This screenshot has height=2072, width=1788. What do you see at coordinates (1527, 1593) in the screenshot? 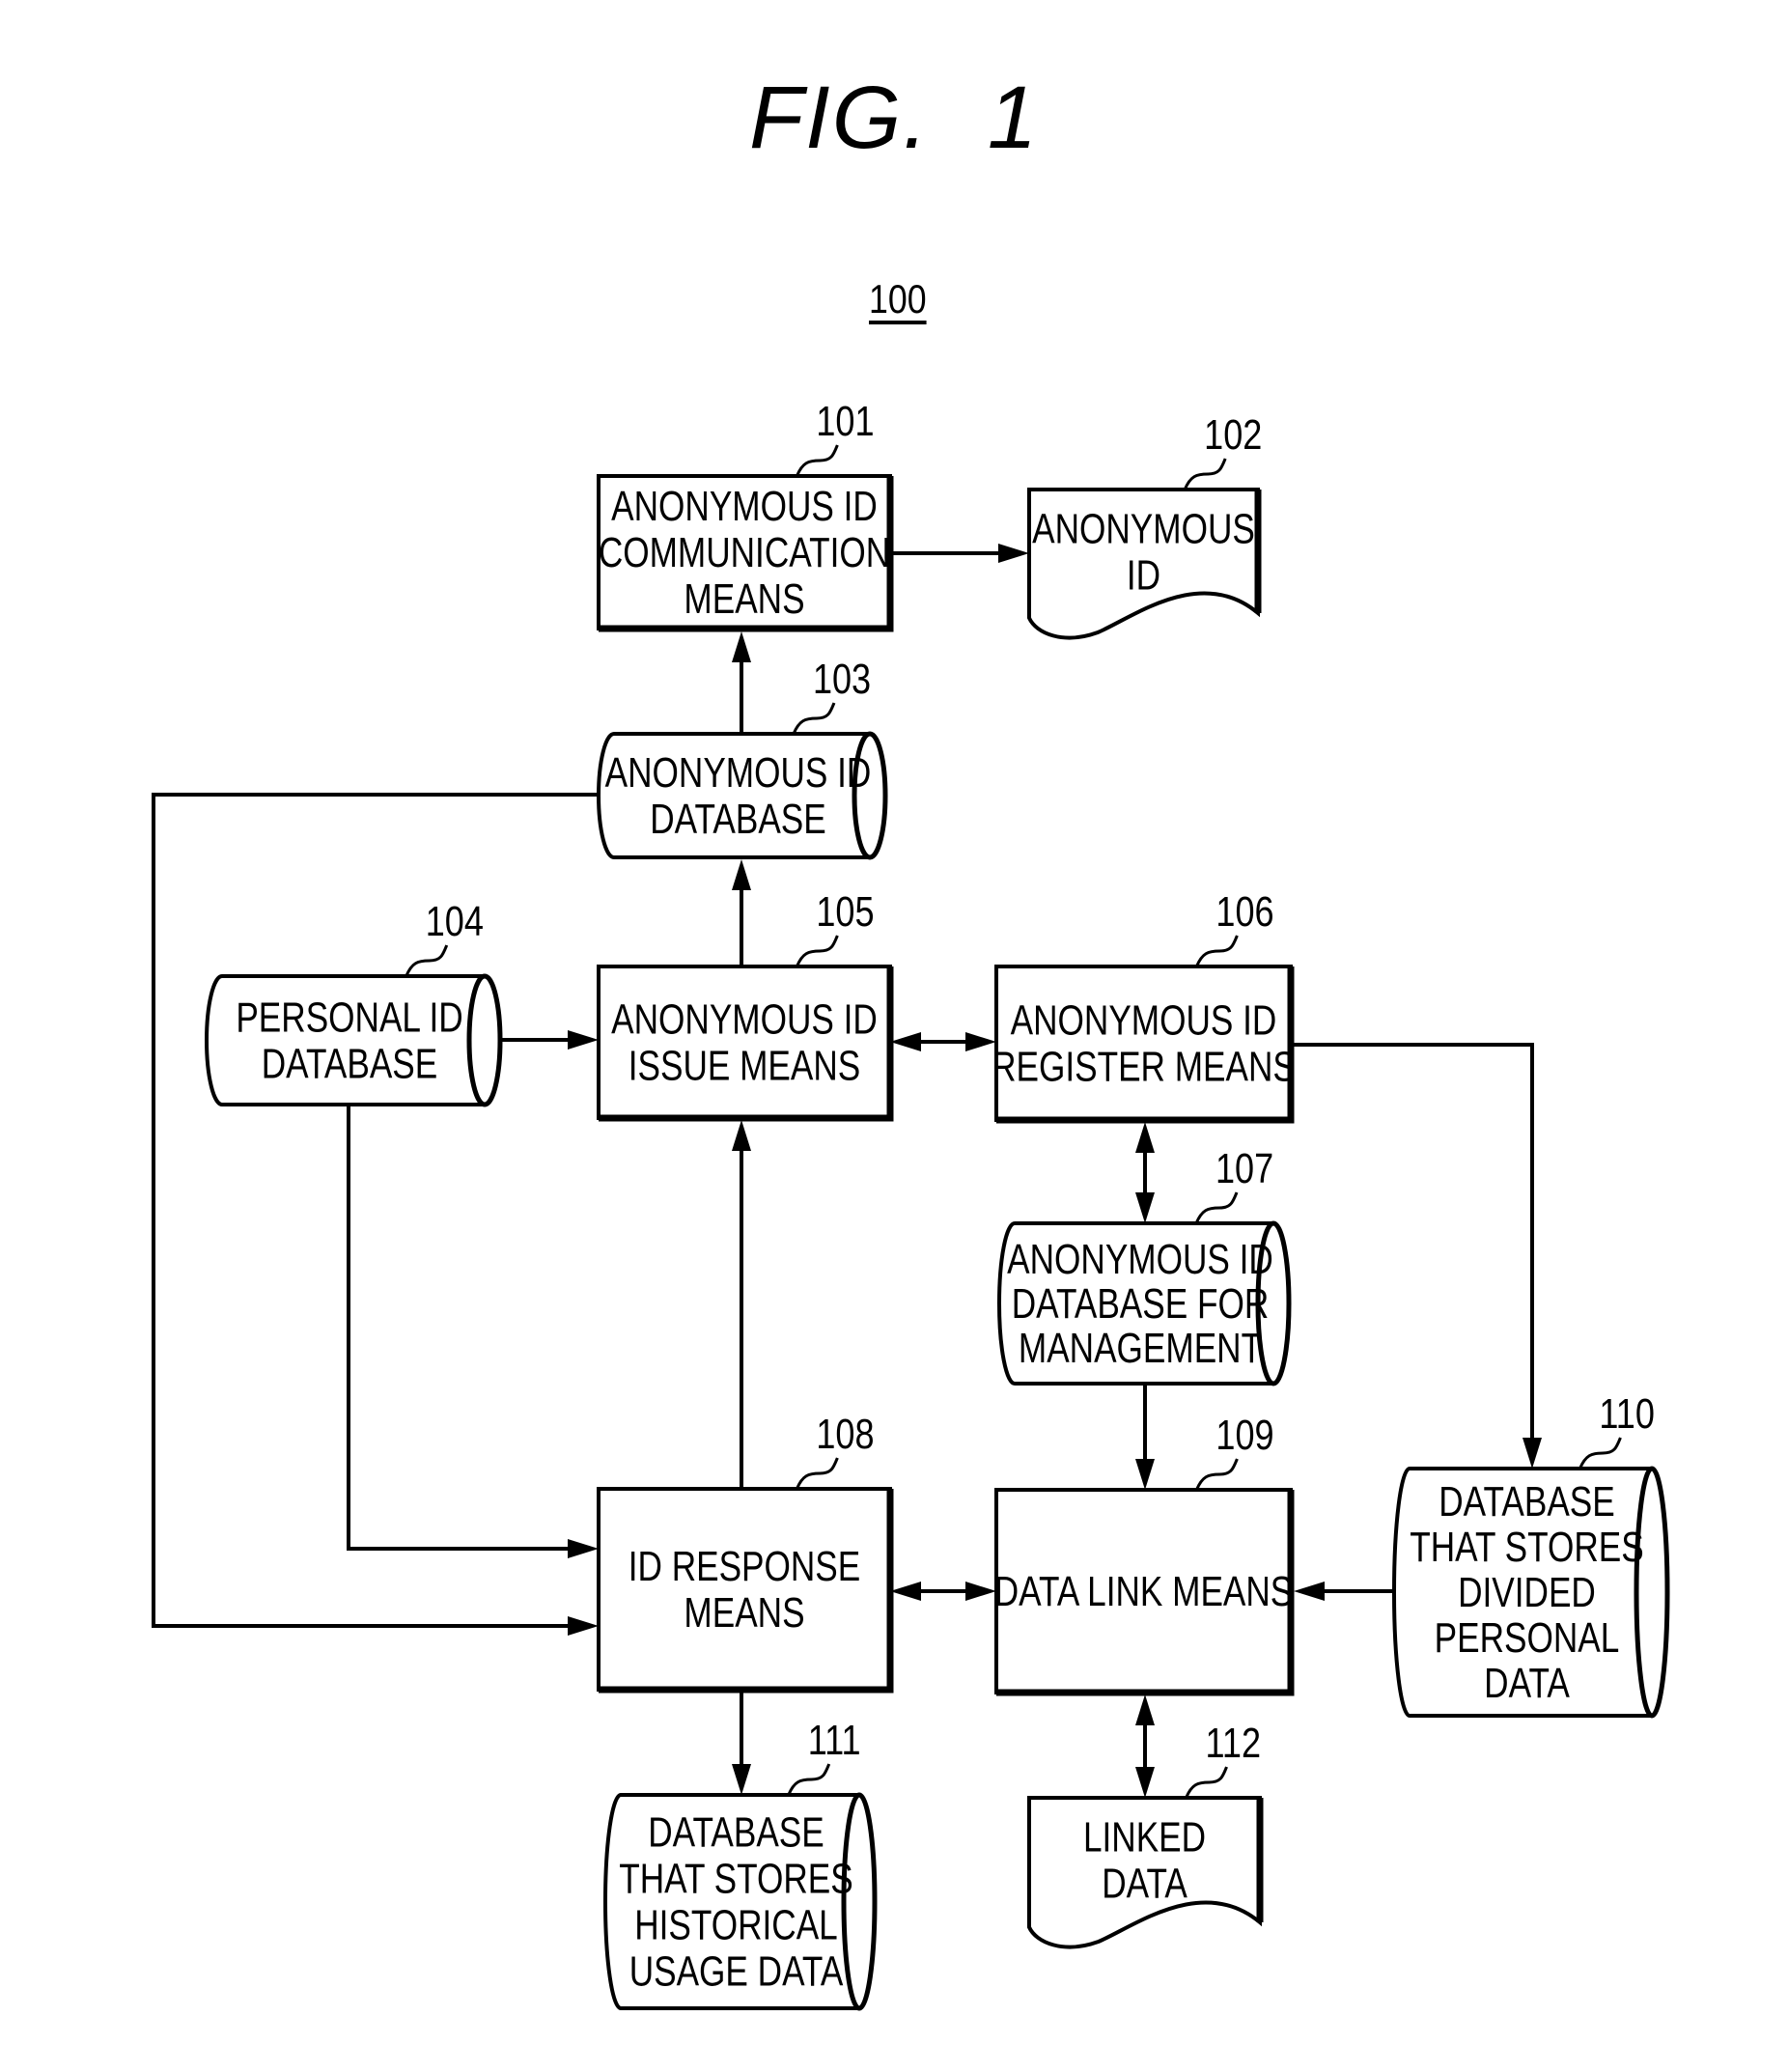
I see `node-label-line: DIVIDED` at bounding box center [1527, 1593].